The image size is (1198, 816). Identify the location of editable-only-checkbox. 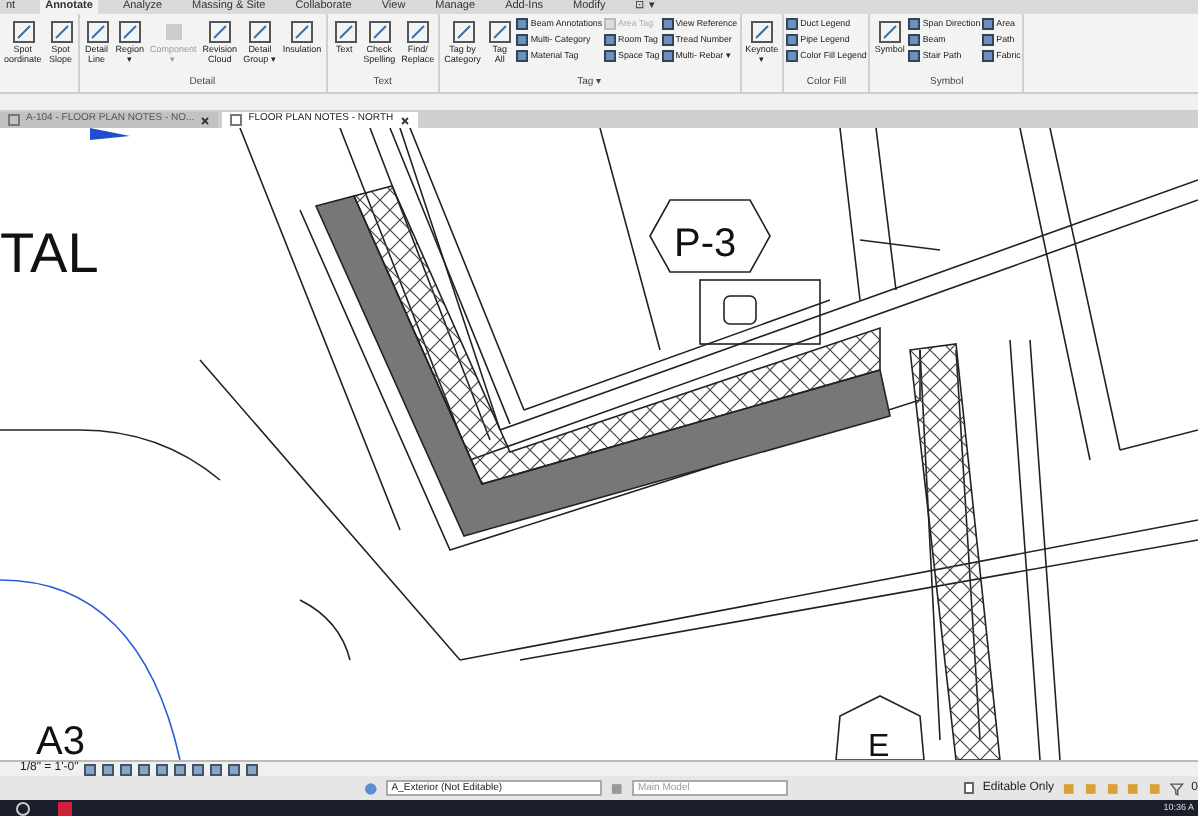
(969, 788).